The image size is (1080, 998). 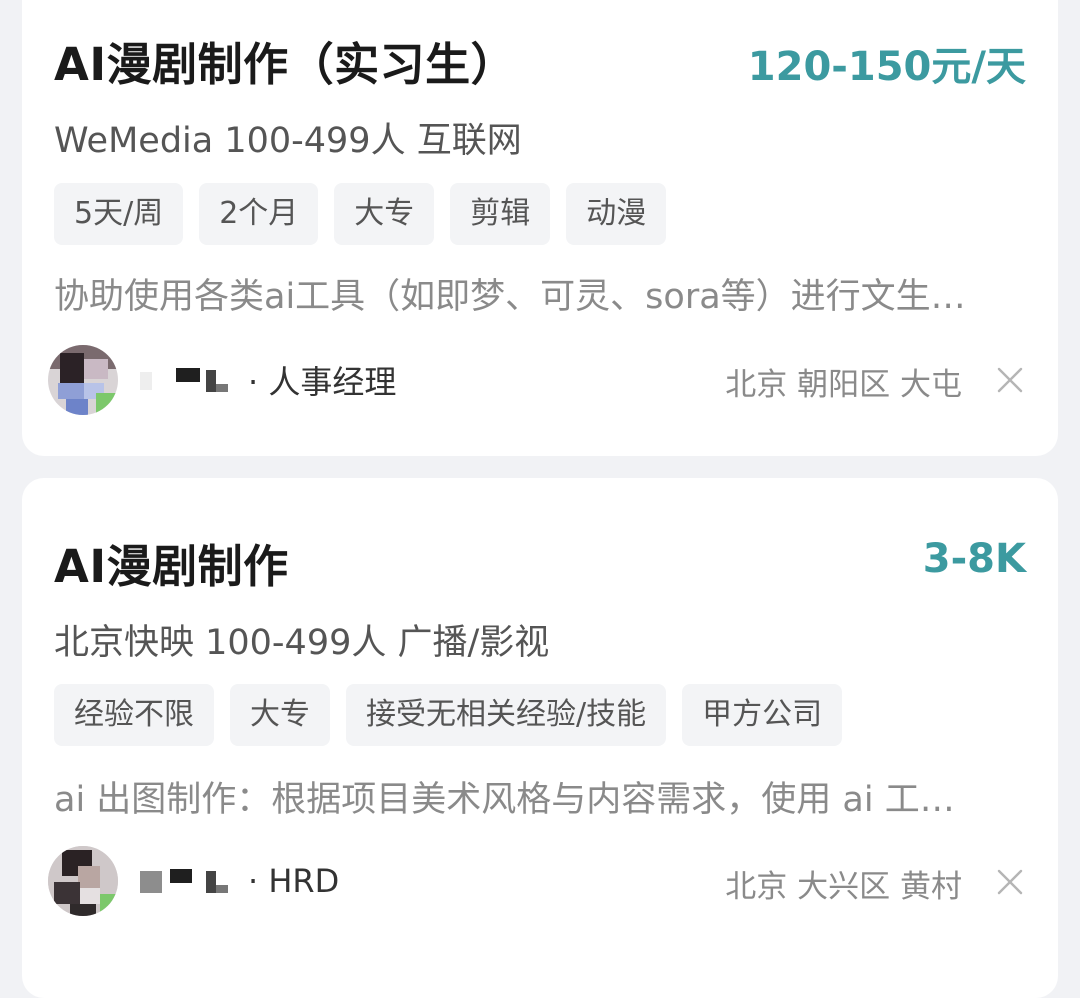 What do you see at coordinates (974, 559) in the screenshot?
I see `salary: 3-8K` at bounding box center [974, 559].